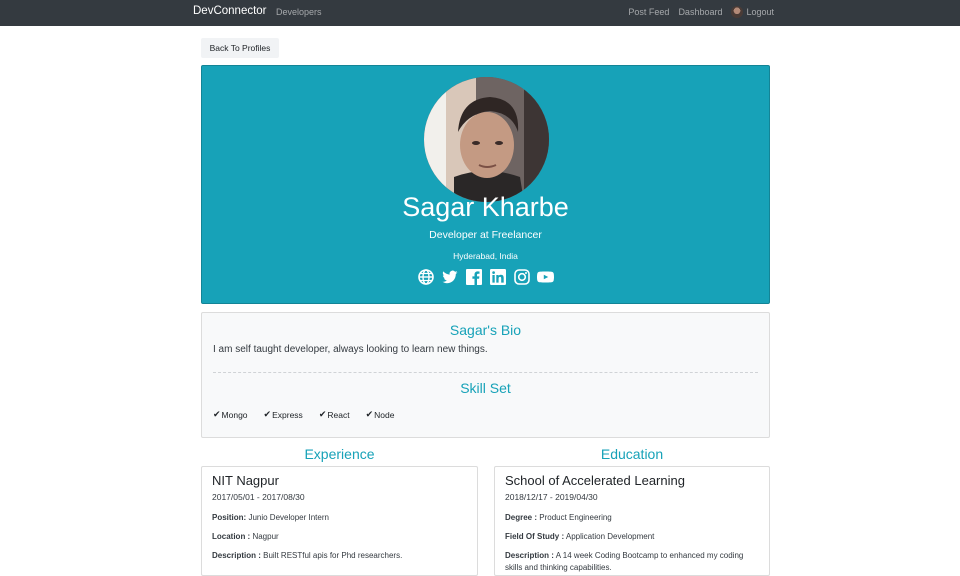 Image resolution: width=960 pixels, height=576 pixels. I want to click on location-value: Nagpur, so click(265, 536).